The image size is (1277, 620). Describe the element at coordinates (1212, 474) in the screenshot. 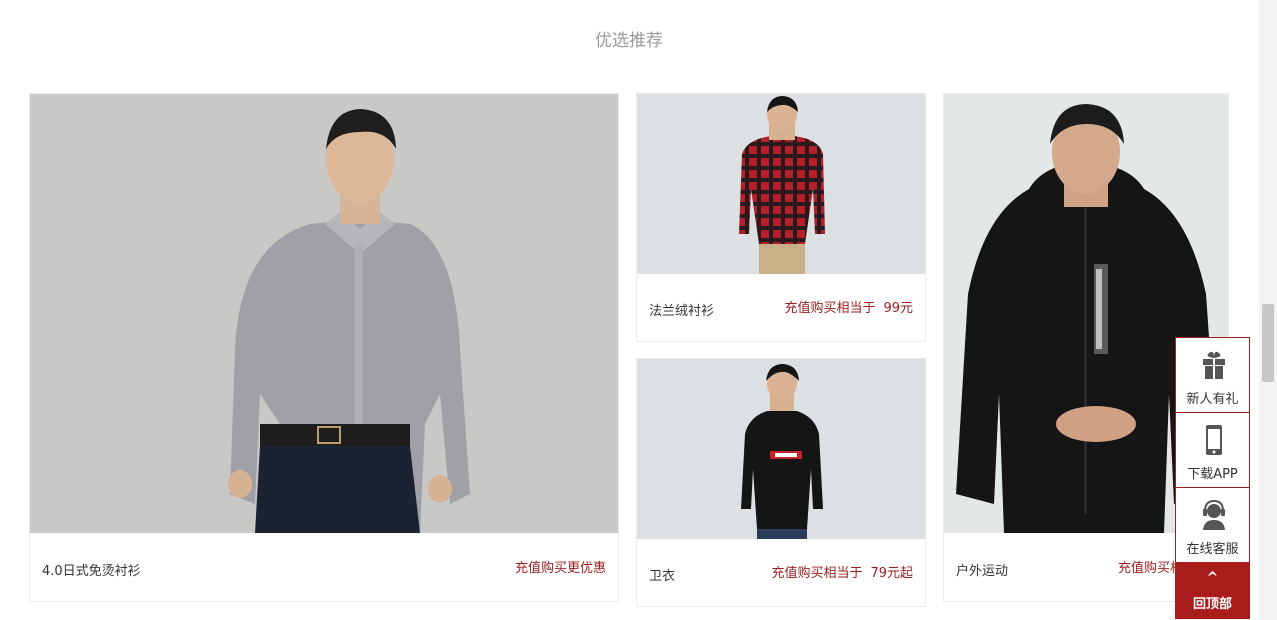

I see `app-label: 下载APP` at that location.